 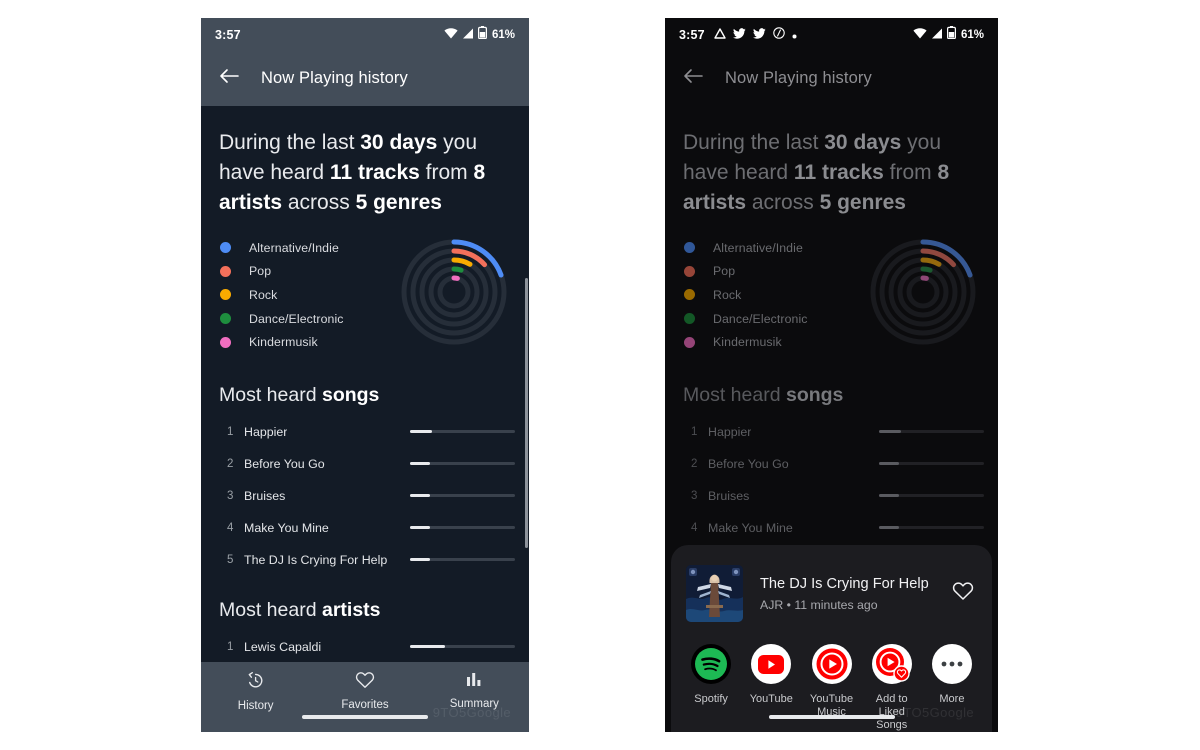 I want to click on bottom-navigation: History Favorites Summary 9TO5Google, so click(x=365, y=697).